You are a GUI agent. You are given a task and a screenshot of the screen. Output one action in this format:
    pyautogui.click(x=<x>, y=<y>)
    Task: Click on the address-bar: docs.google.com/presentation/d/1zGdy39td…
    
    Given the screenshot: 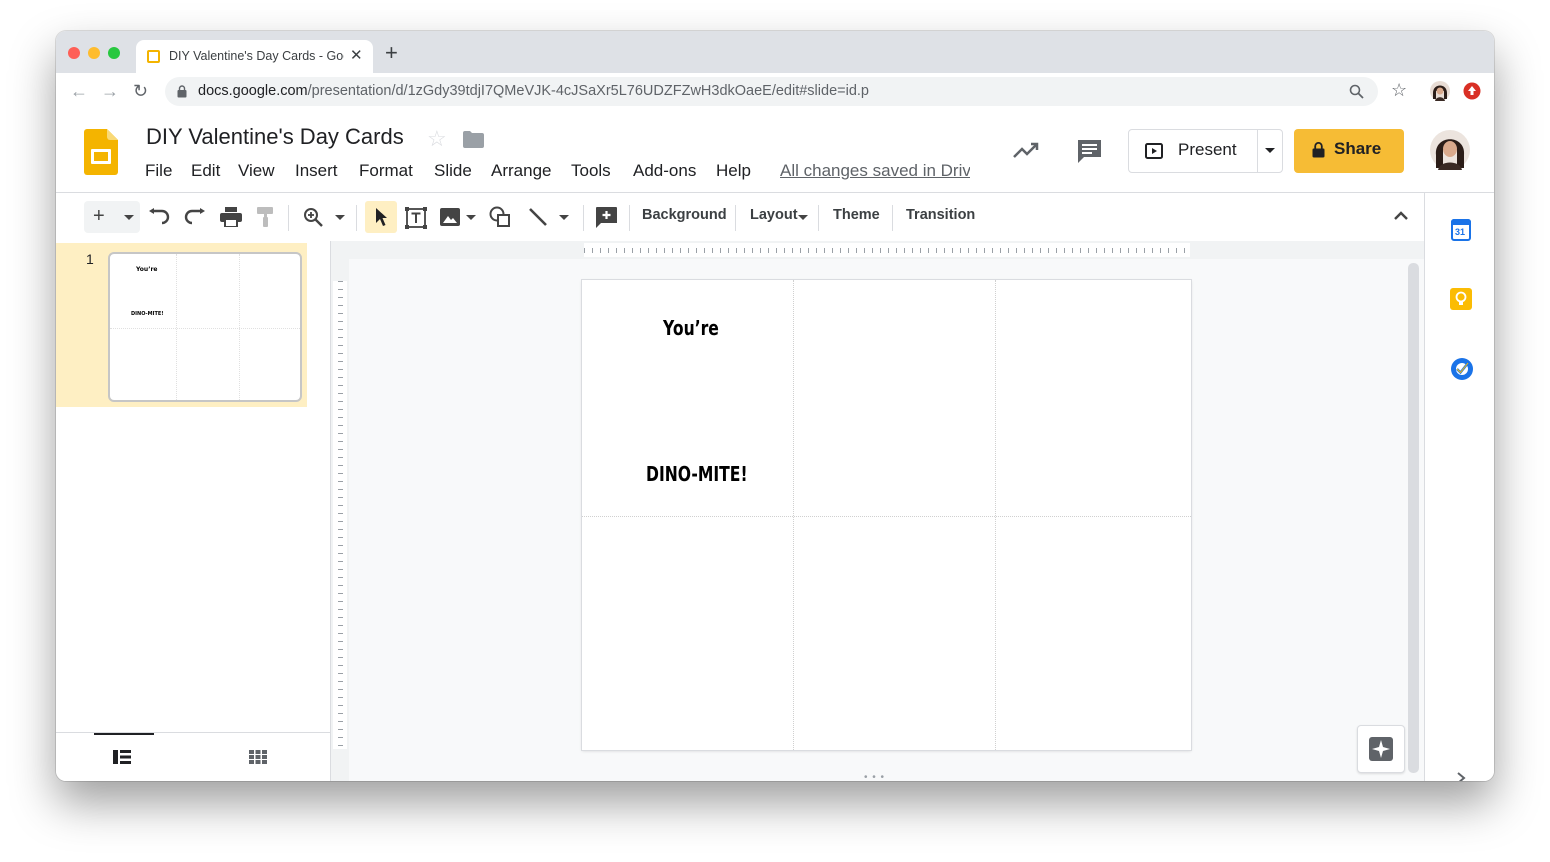 What is the action you would take?
    pyautogui.click(x=771, y=91)
    